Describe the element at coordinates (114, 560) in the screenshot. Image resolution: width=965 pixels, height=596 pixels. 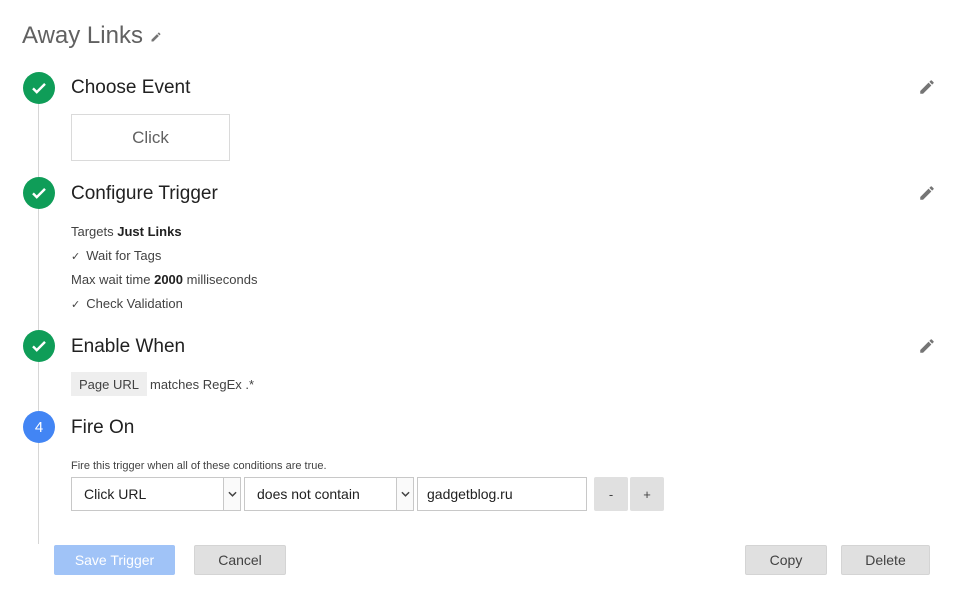
I see `save-trigger-button: Save Trigger` at that location.